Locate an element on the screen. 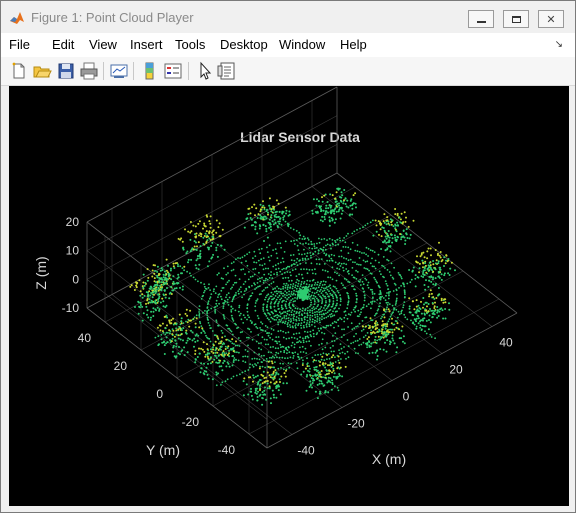  new-figure-icon is located at coordinates (19, 71).